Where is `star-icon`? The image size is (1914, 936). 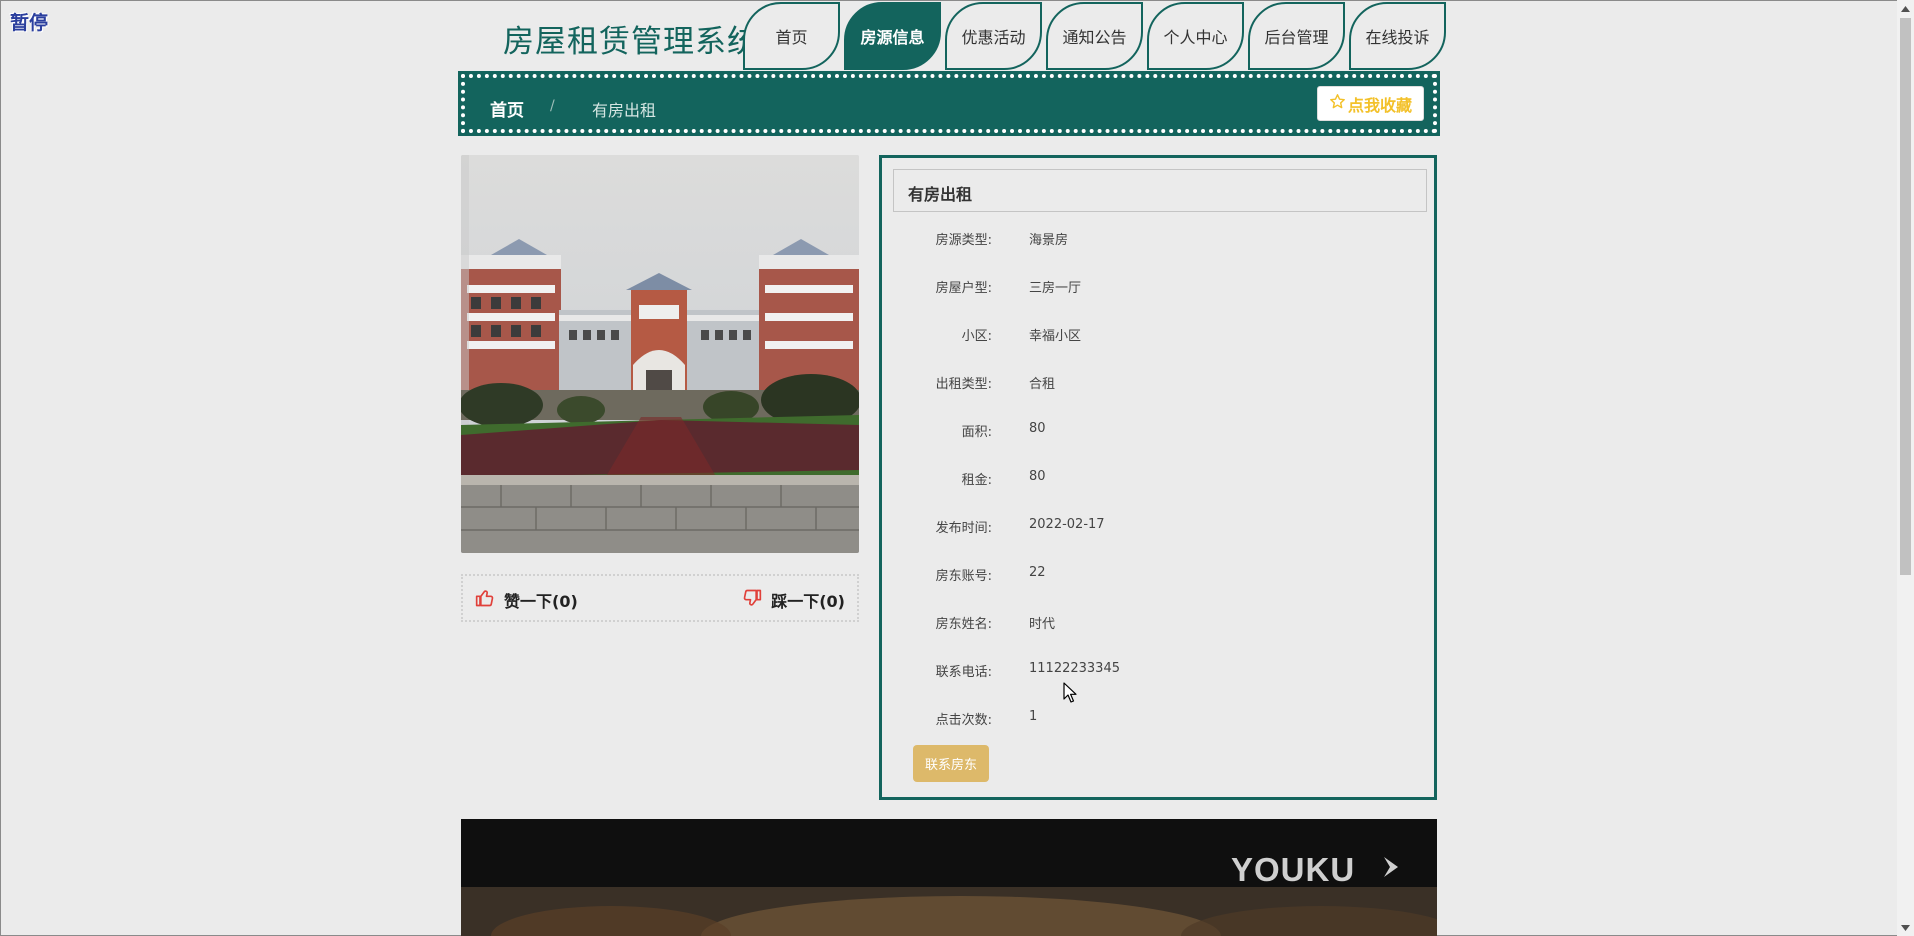
star-icon is located at coordinates (1337, 103).